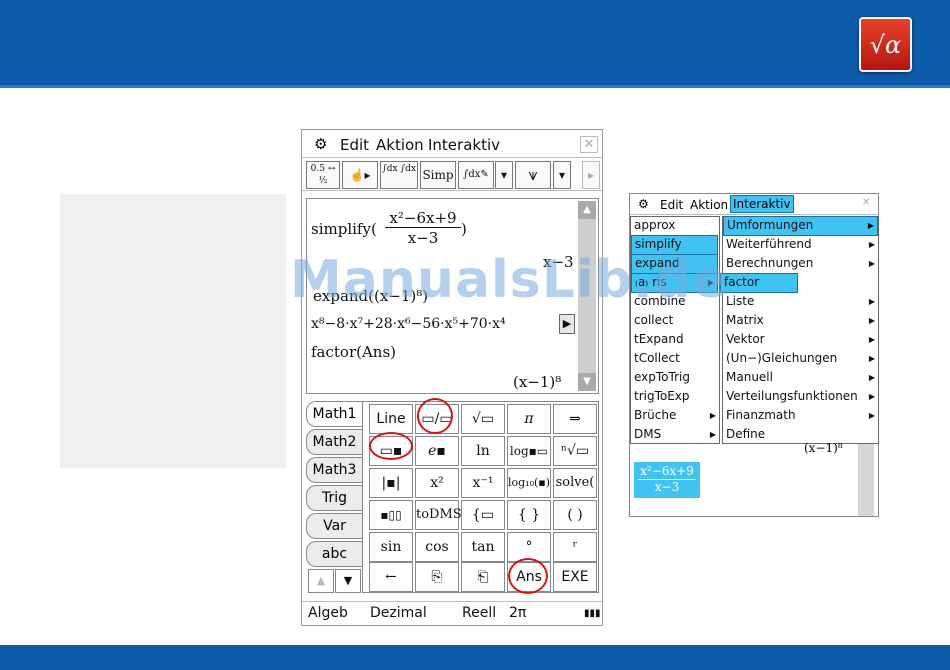 This screenshot has height=670, width=950. I want to click on submenu-factor: factor, so click(759, 283).